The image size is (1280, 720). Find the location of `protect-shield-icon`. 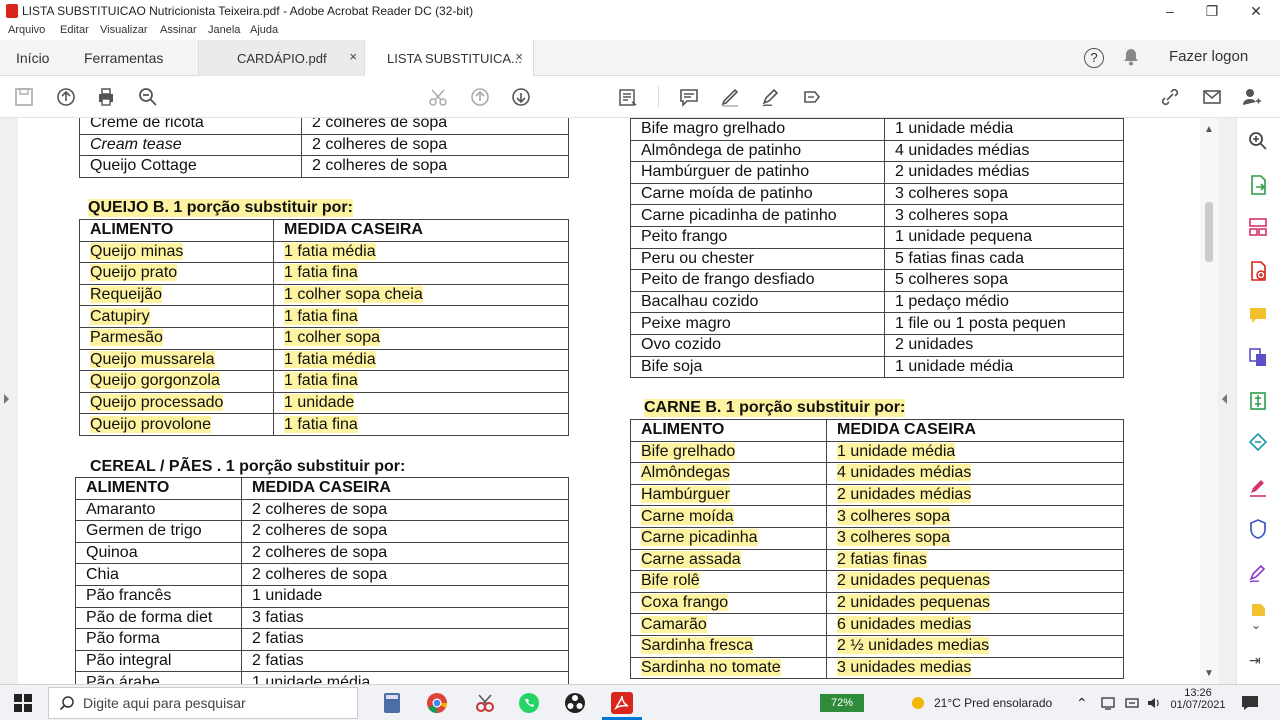

protect-shield-icon is located at coordinates (1258, 529).